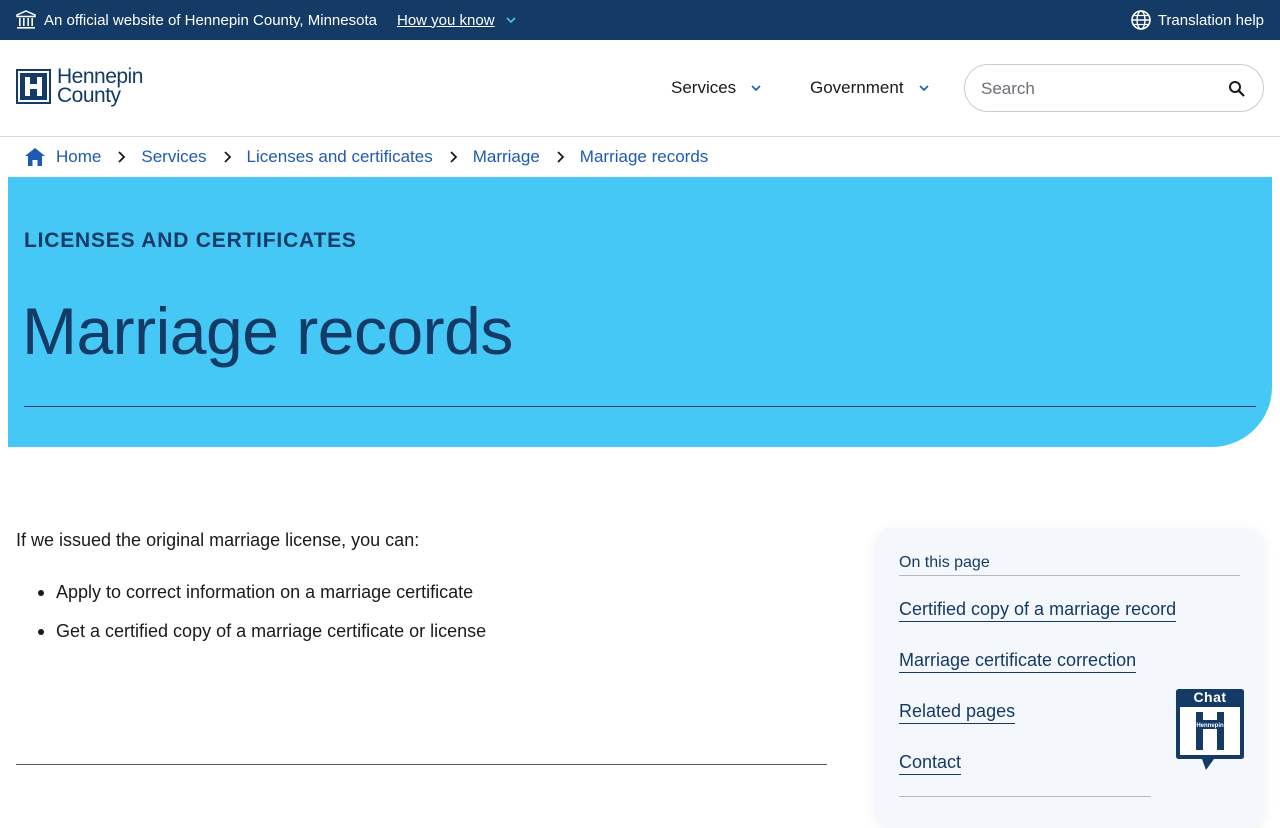 The image size is (1280, 828). I want to click on toc-link-related-pages: Related pages, so click(957, 712).